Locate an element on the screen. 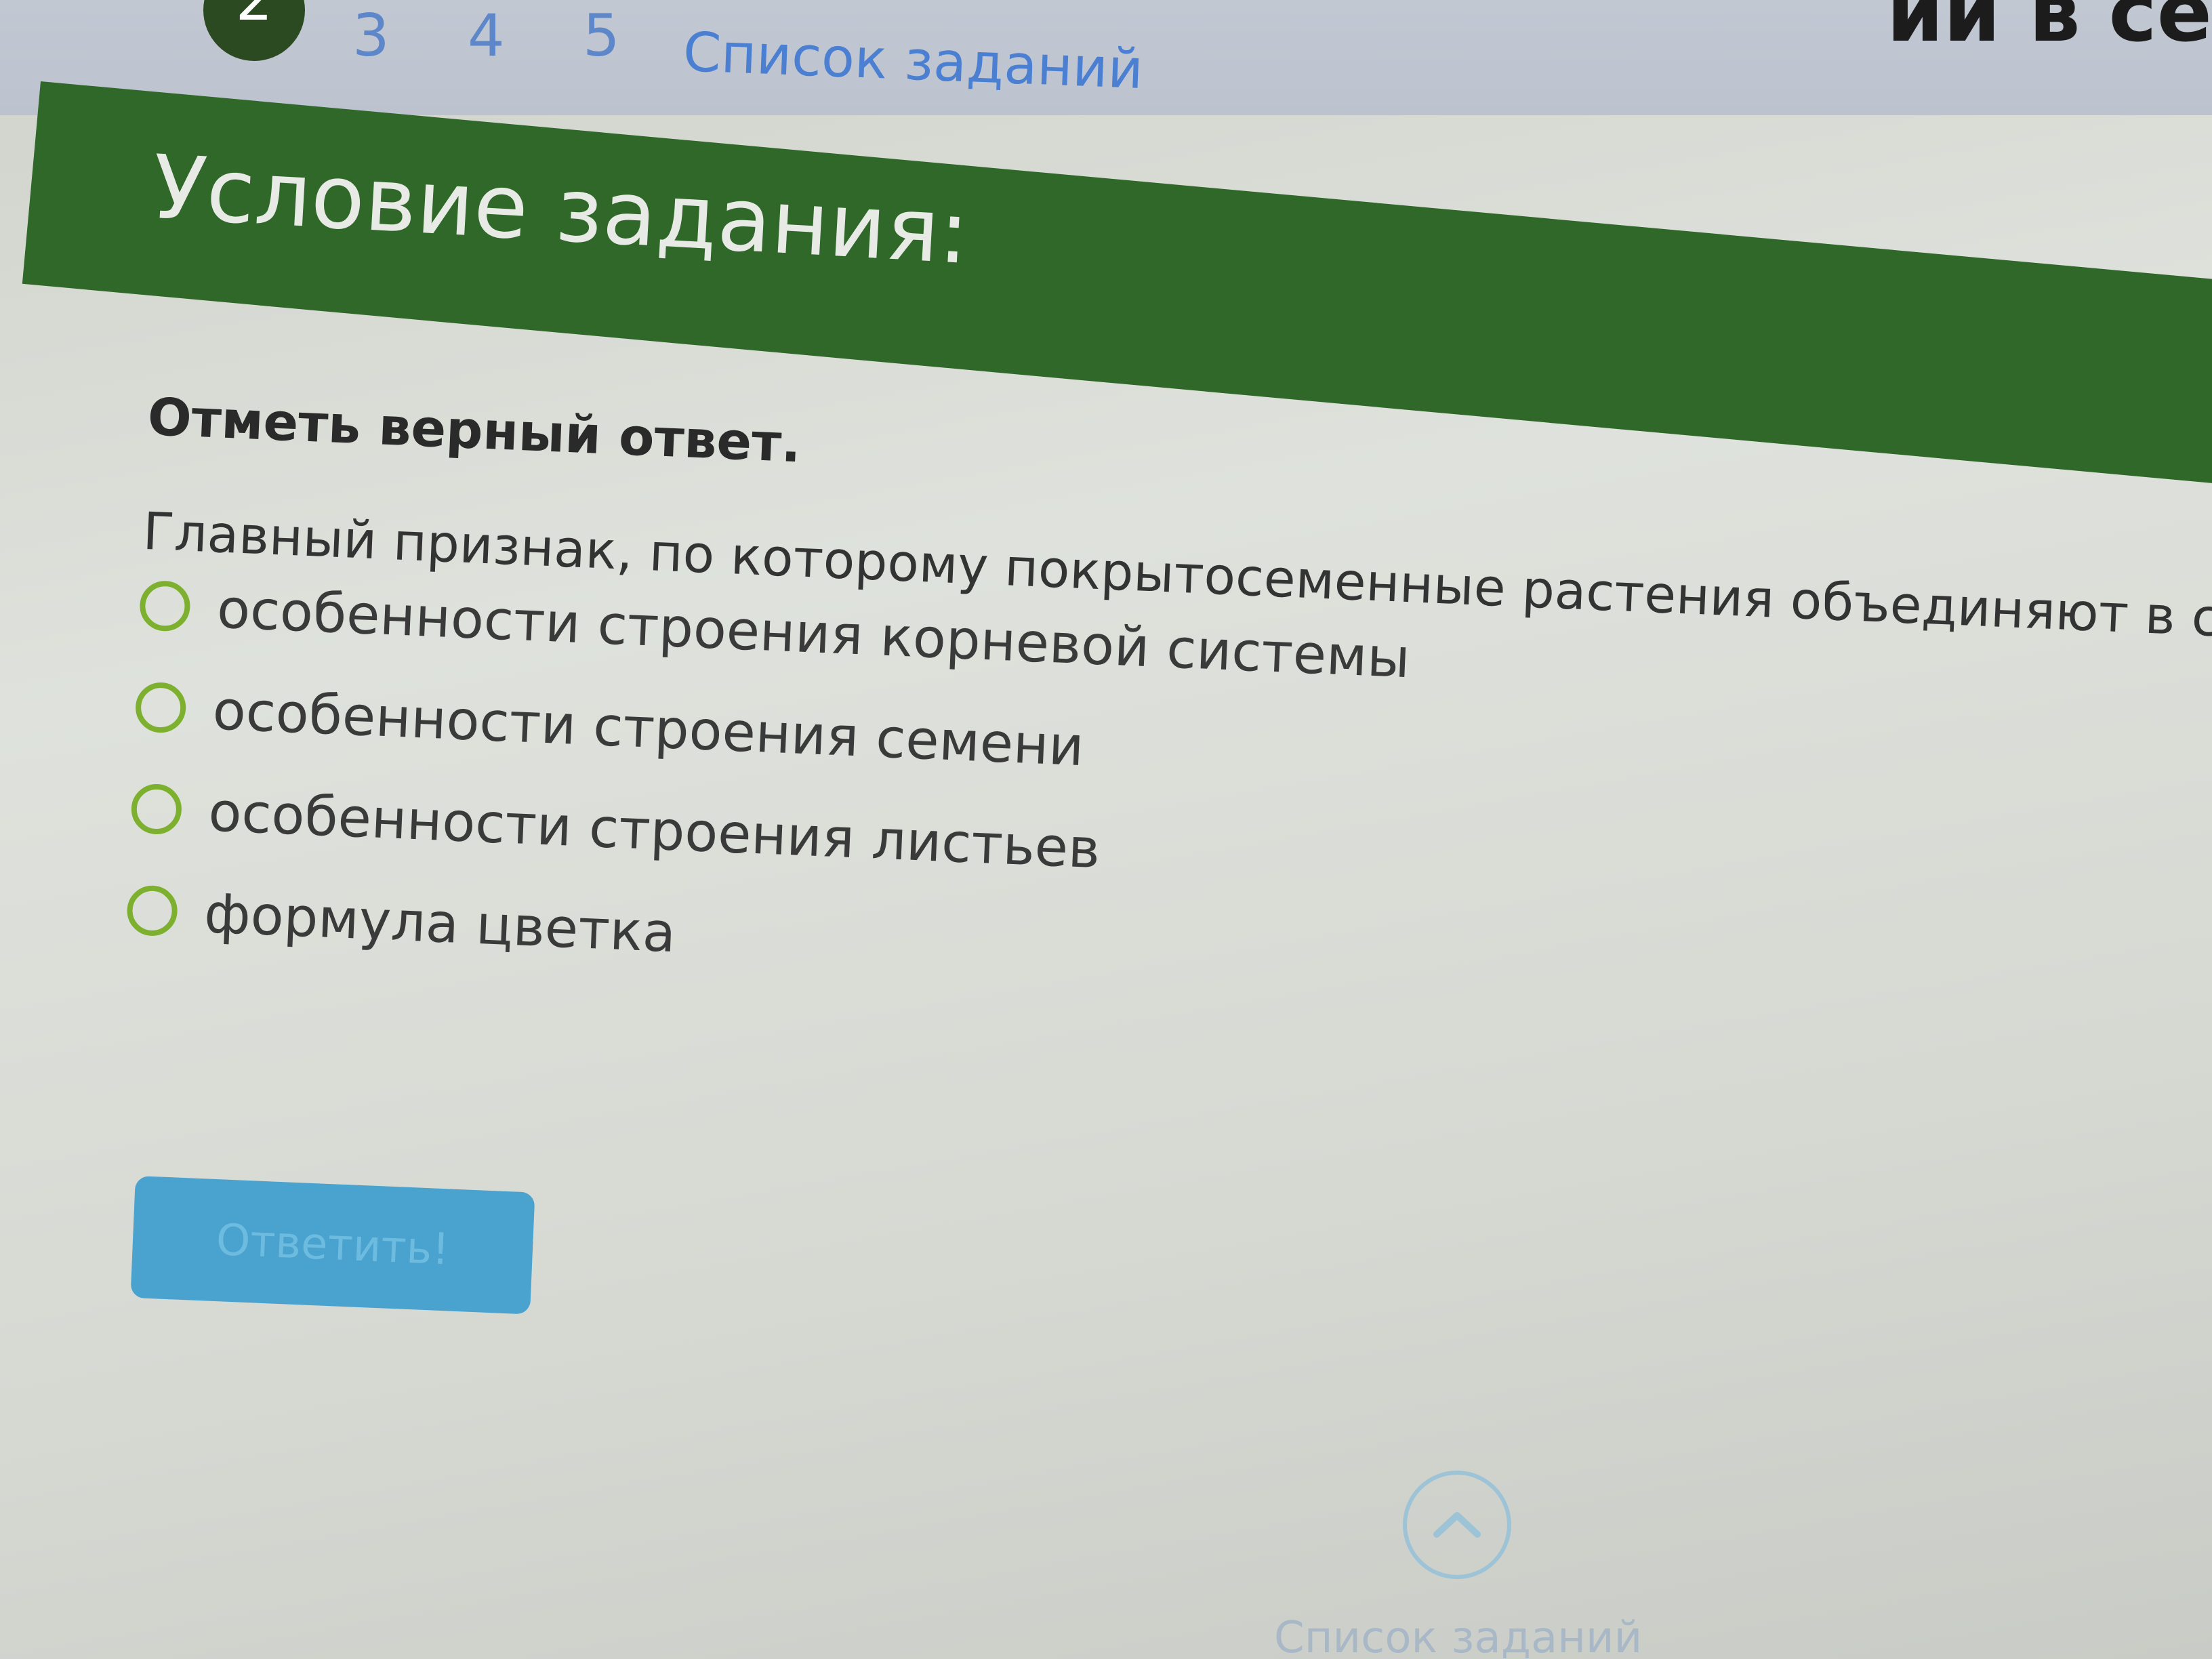  task-list-link: Список заданий is located at coordinates (913, 61).